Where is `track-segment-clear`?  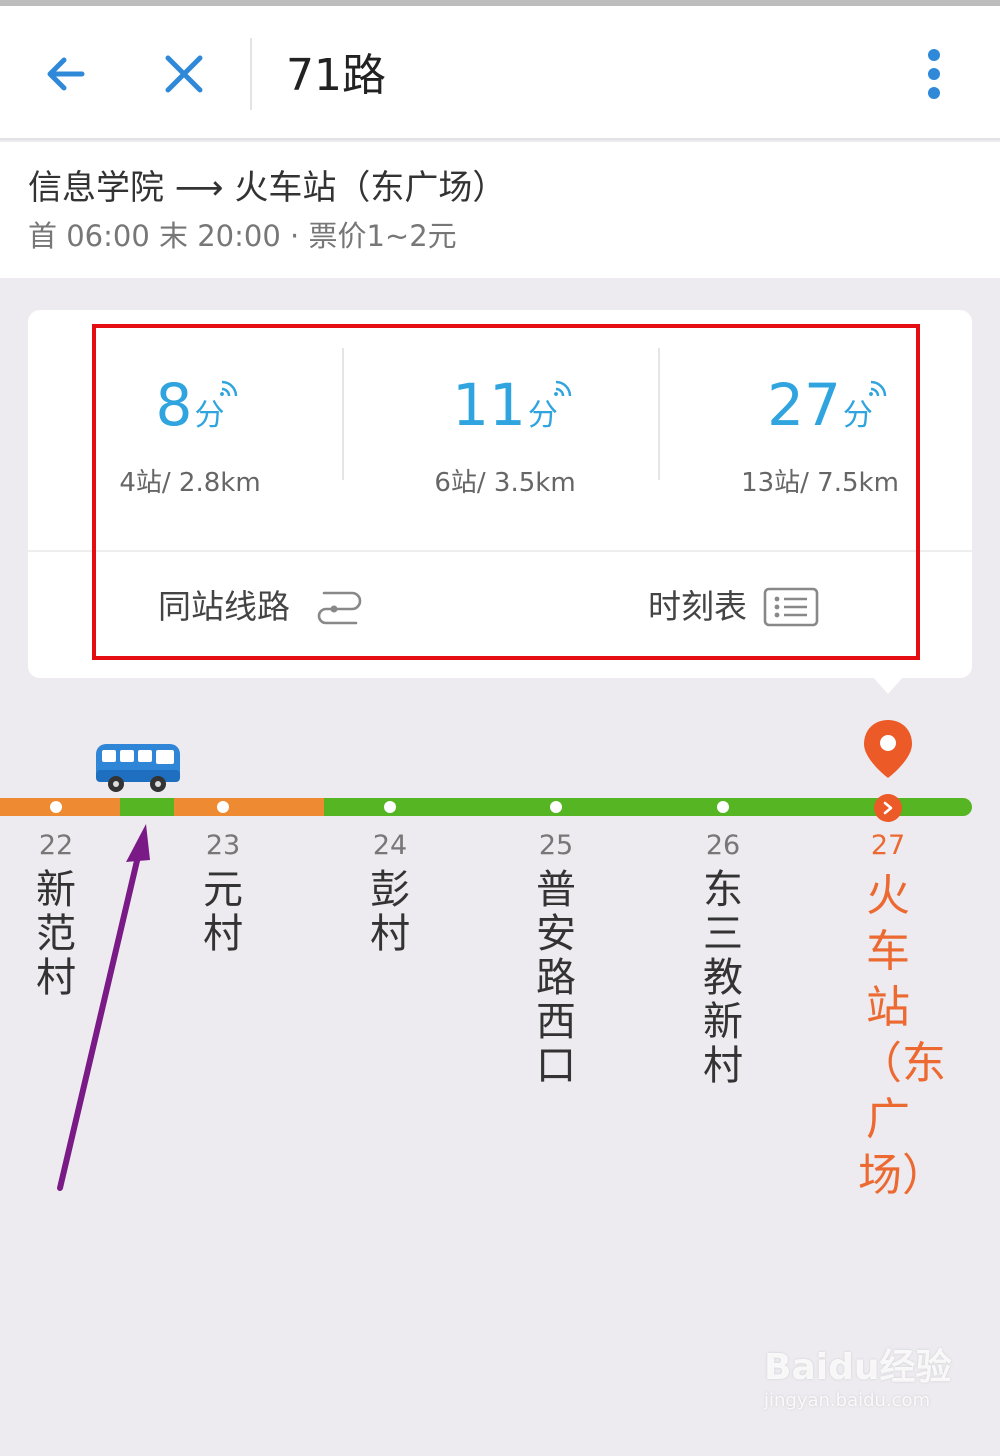 track-segment-clear is located at coordinates (147, 807).